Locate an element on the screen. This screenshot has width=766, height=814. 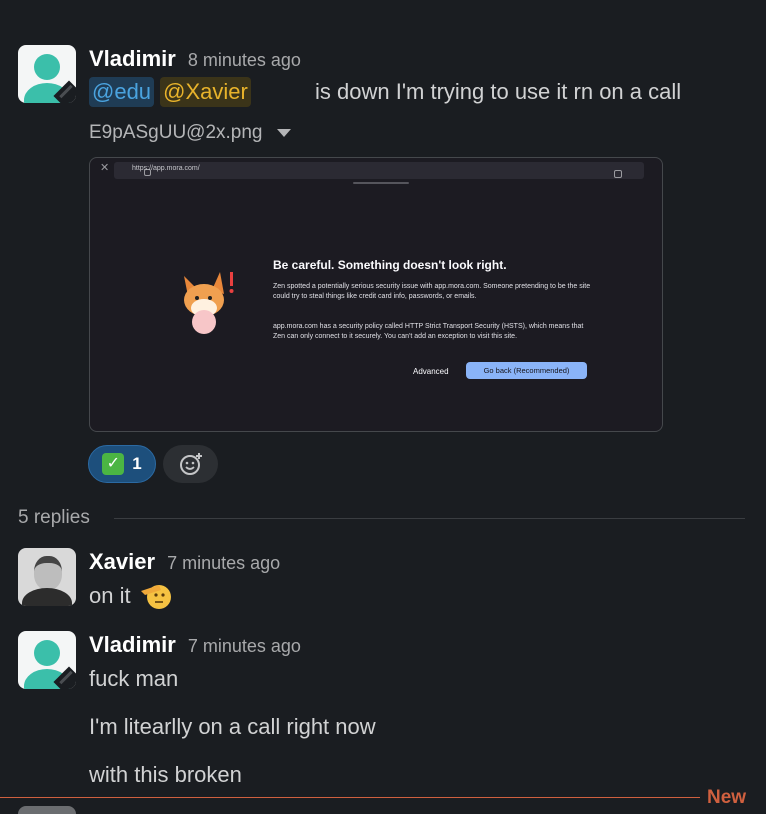
advanced-button: Advanced is located at coordinates (431, 371).